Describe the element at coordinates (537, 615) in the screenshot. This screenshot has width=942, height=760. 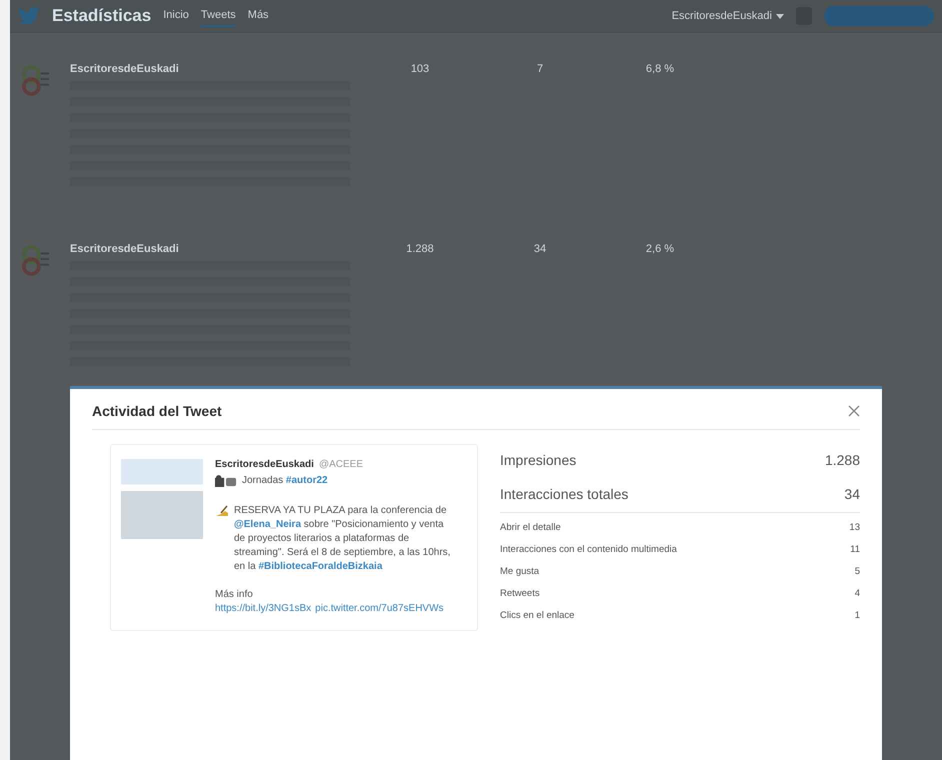
I see `metric-label: Clics en el enlace` at that location.